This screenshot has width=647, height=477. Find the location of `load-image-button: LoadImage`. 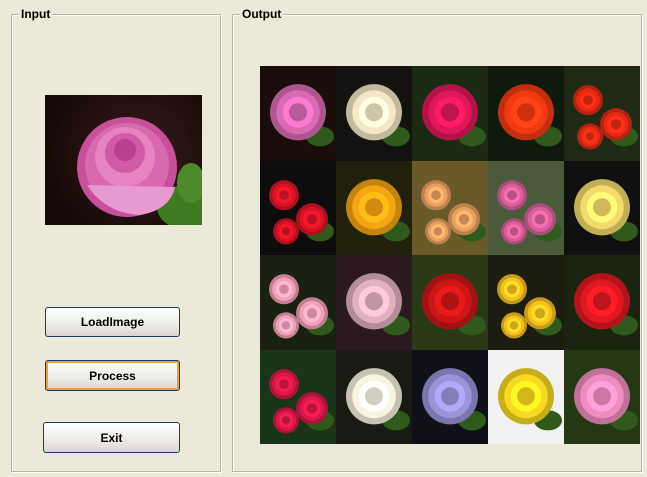

load-image-button: LoadImage is located at coordinates (112, 322).